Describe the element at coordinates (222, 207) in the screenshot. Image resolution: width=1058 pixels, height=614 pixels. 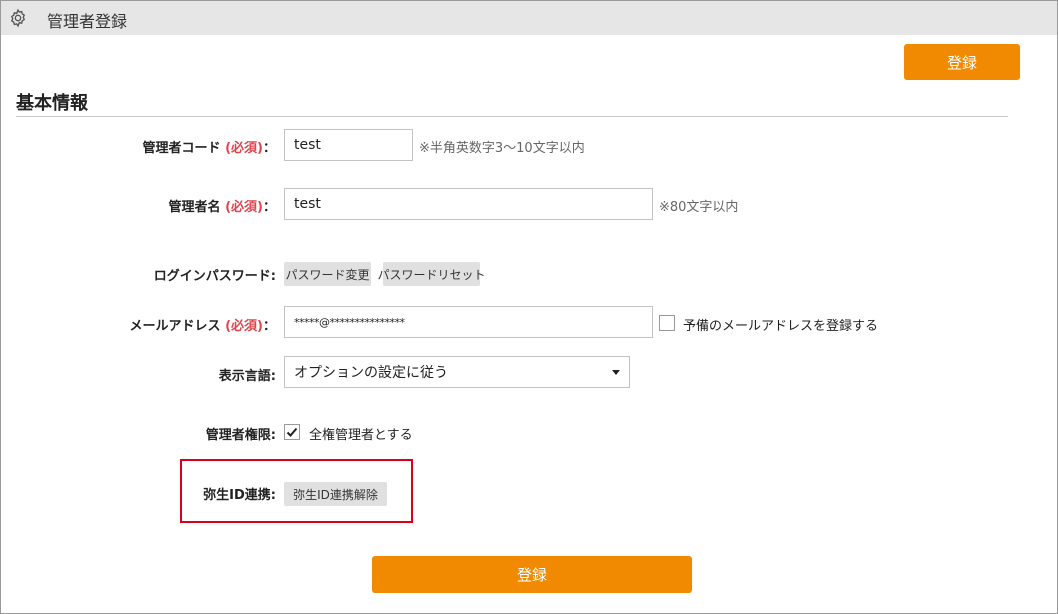
I see `admin-name-label: 管理者名 (必須)：` at that location.